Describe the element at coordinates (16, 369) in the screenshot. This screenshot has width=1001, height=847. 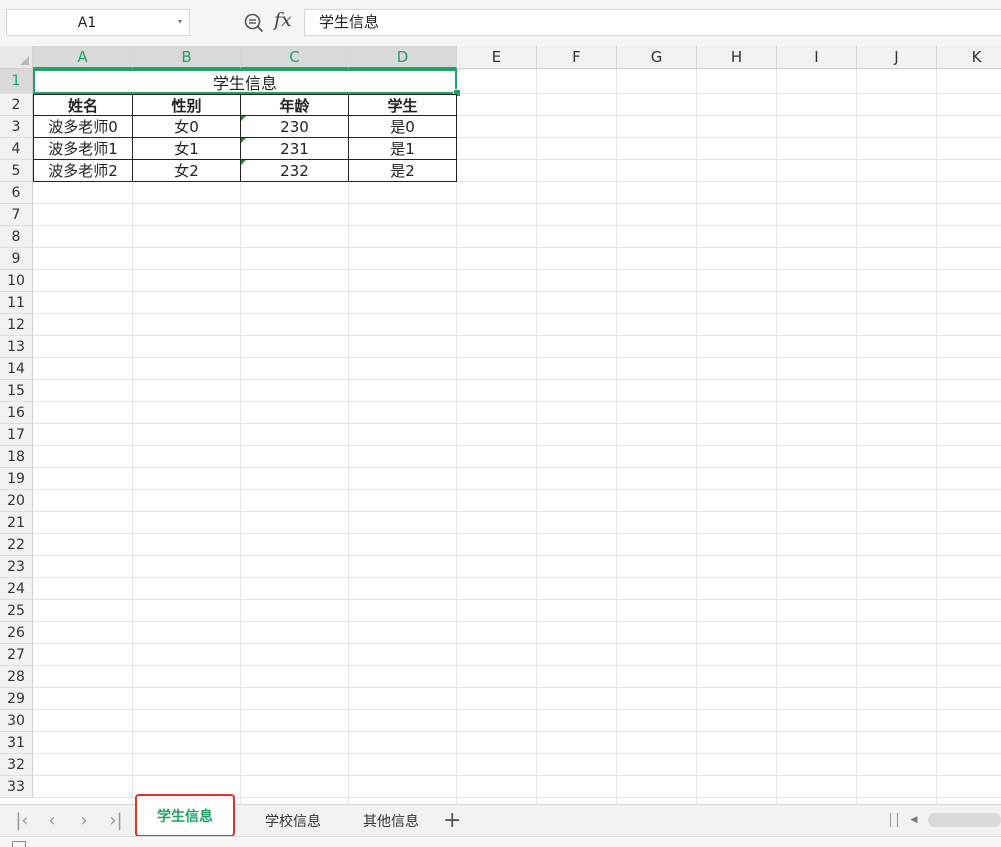
I see `row-header-14: 14` at that location.